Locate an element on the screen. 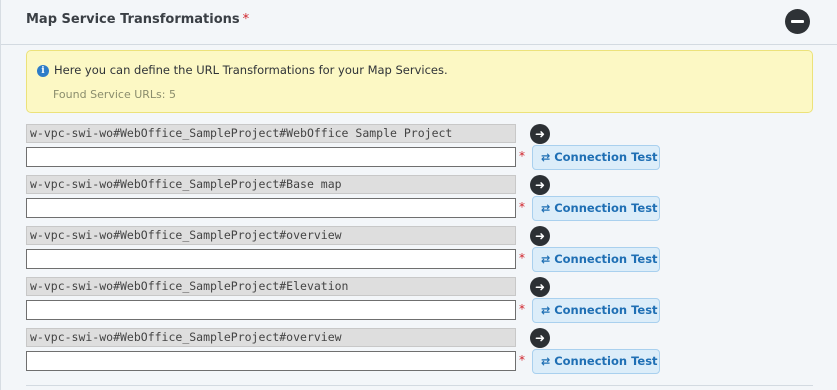 The image size is (837, 390). collapse-section-button is located at coordinates (797, 21).